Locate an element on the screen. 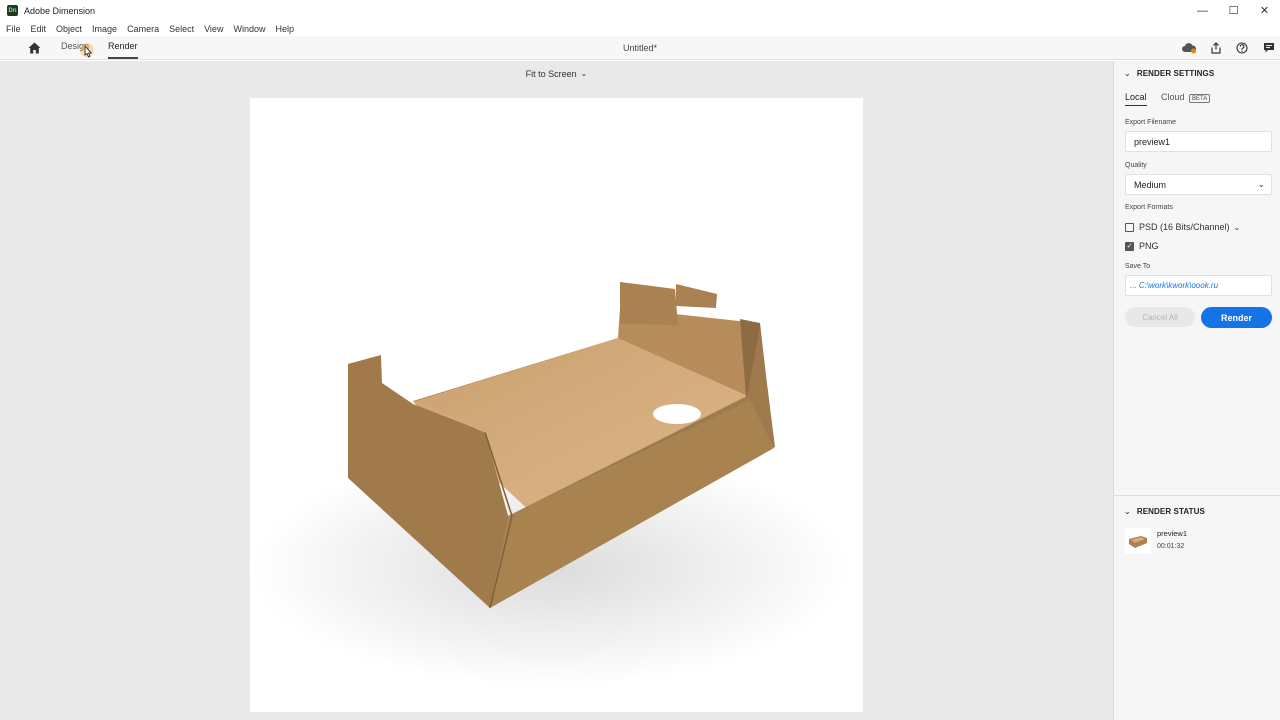 The height and width of the screenshot is (720, 1280). panel-divider is located at coordinates (1197, 495).